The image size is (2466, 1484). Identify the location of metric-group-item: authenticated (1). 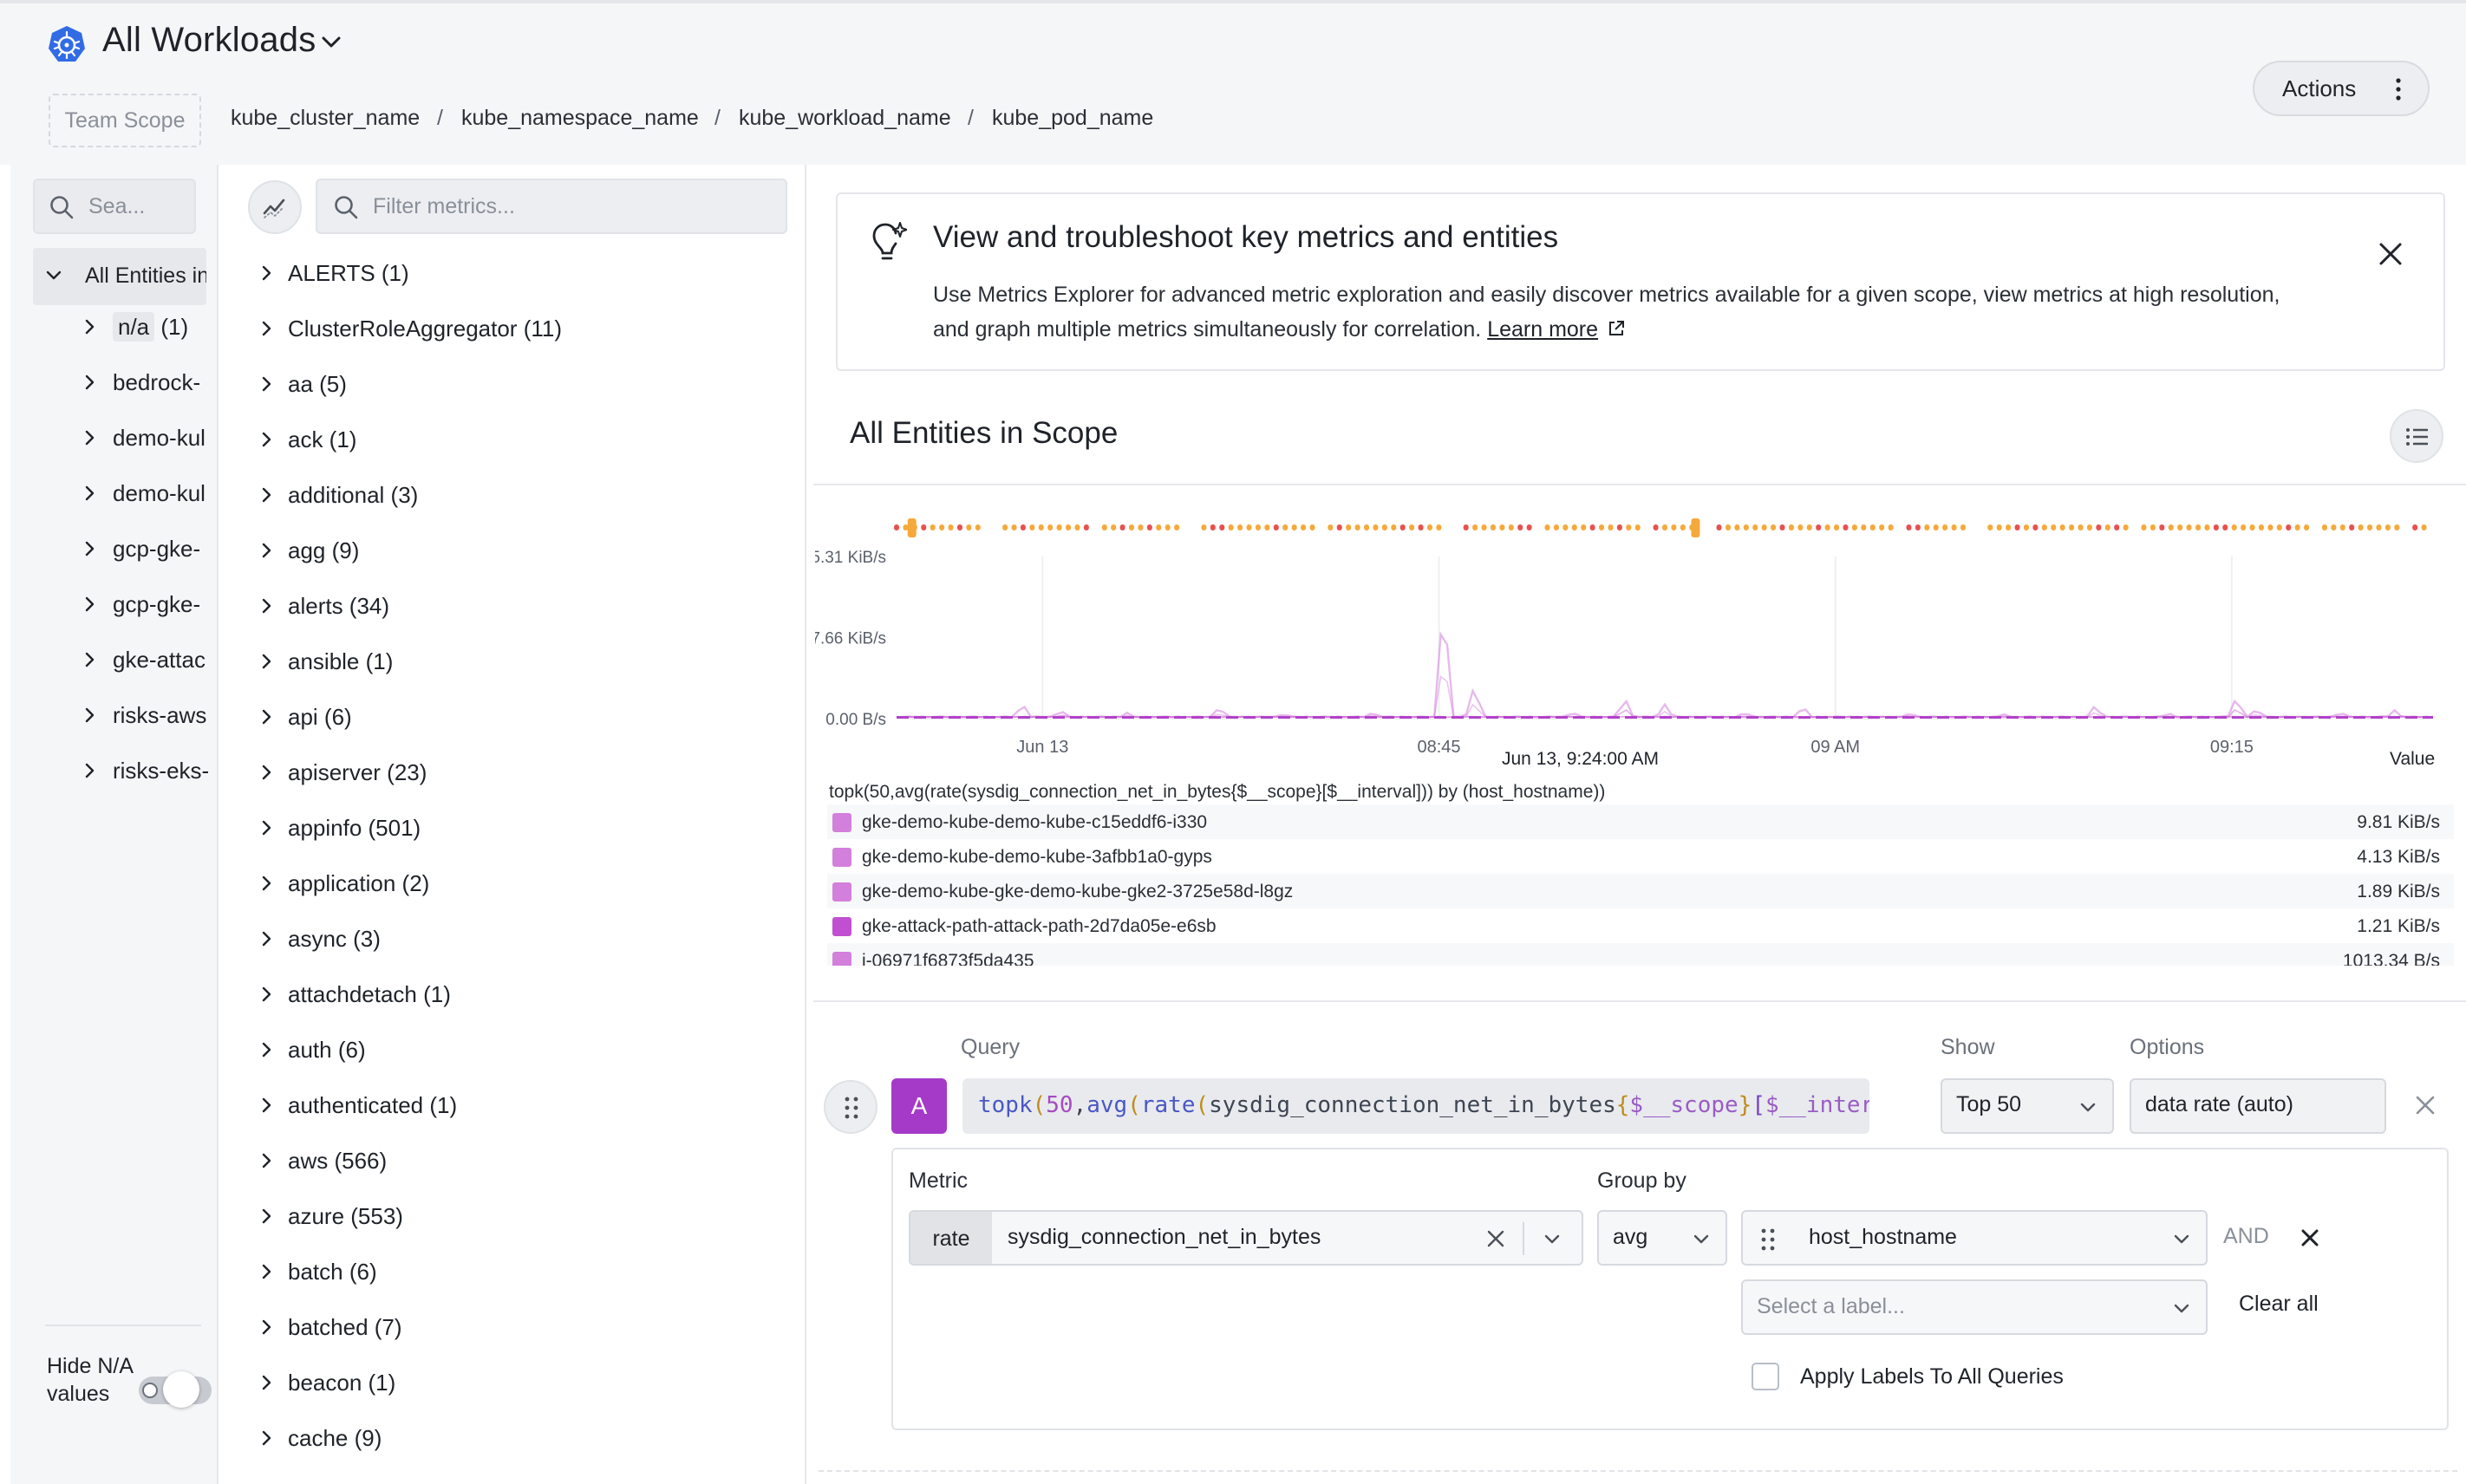
(518, 1106).